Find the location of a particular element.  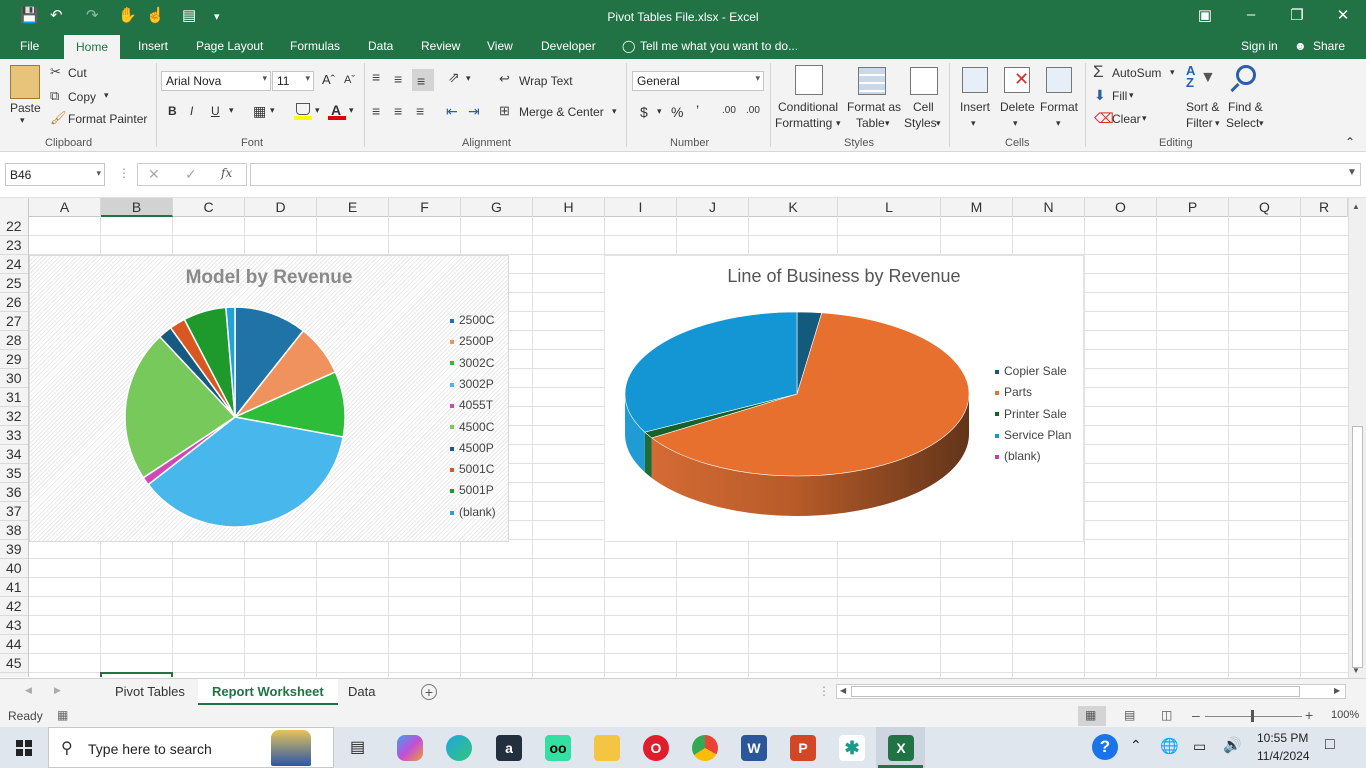

find-select-button: Find & is located at coordinates (1245, 107).